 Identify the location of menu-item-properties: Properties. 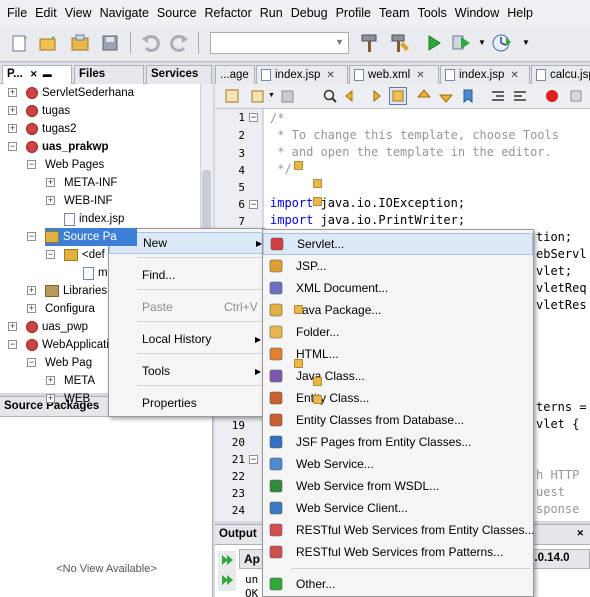
(186, 403).